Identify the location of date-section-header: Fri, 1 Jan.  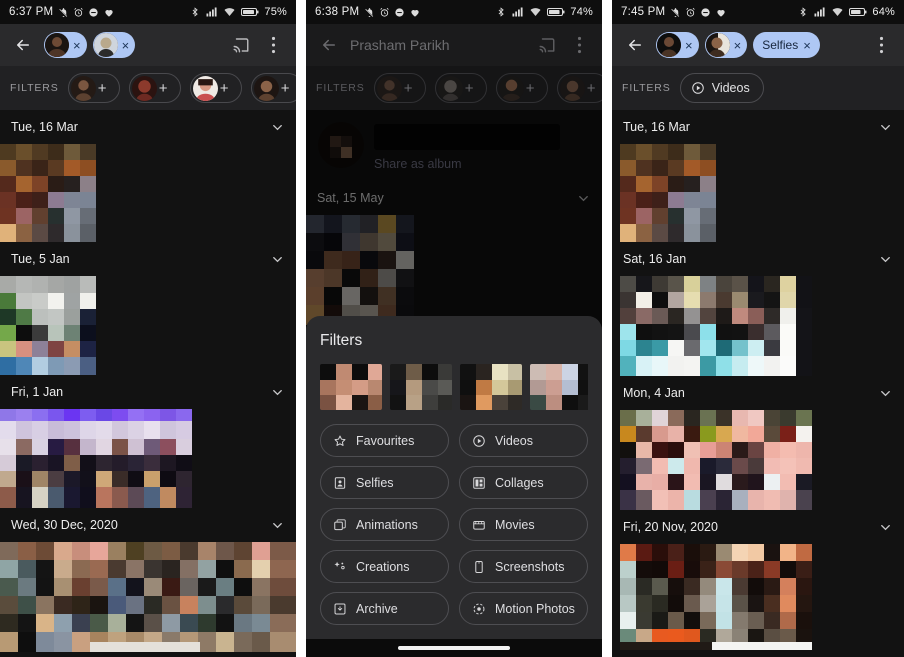
(148, 392).